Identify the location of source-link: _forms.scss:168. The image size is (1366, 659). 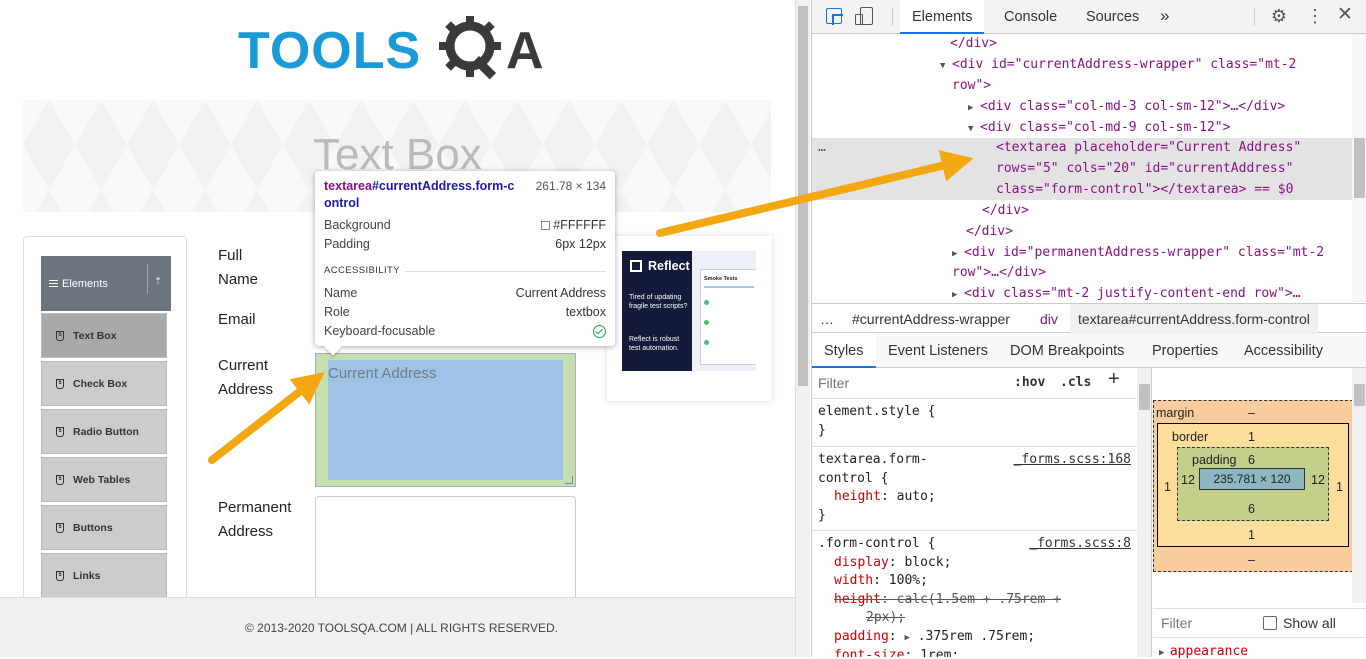
(1072, 460).